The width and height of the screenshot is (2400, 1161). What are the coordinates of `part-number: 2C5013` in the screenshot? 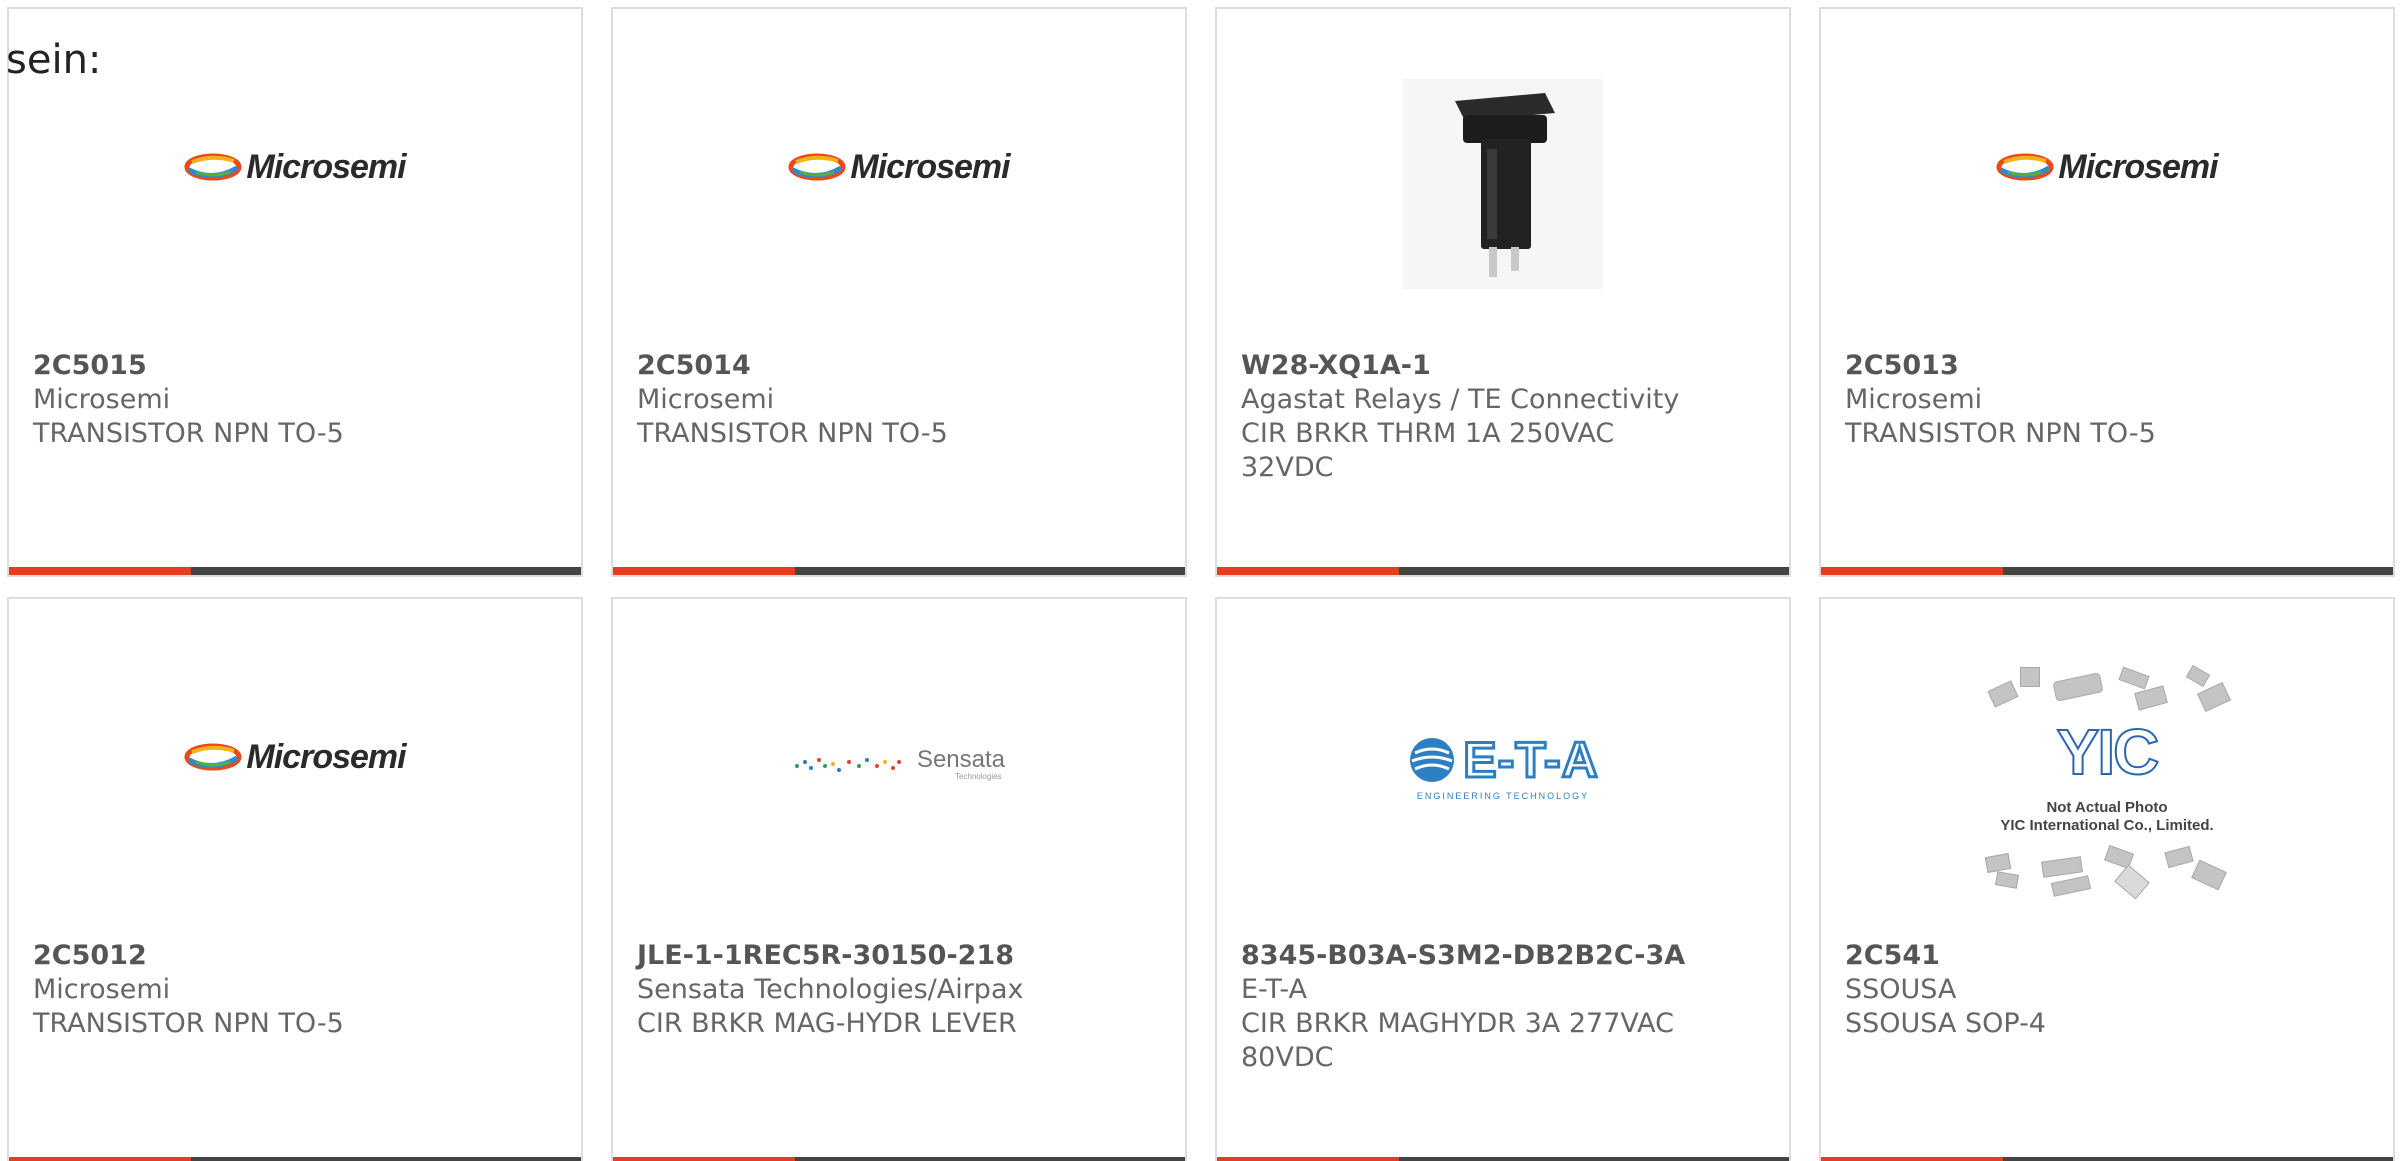 It's located at (2105, 366).